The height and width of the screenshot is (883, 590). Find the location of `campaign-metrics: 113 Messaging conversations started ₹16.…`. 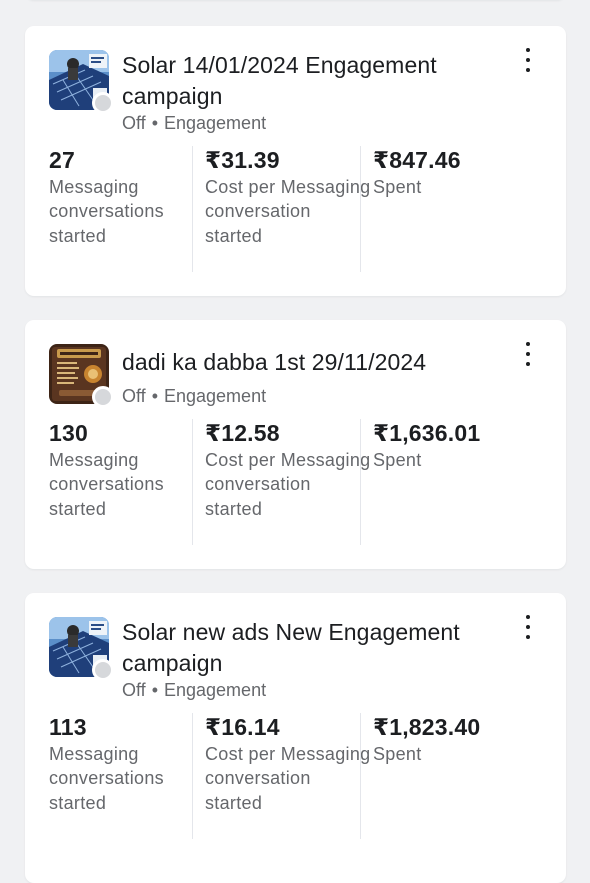

campaign-metrics: 113 Messaging conversations started ₹16.… is located at coordinates (286, 776).